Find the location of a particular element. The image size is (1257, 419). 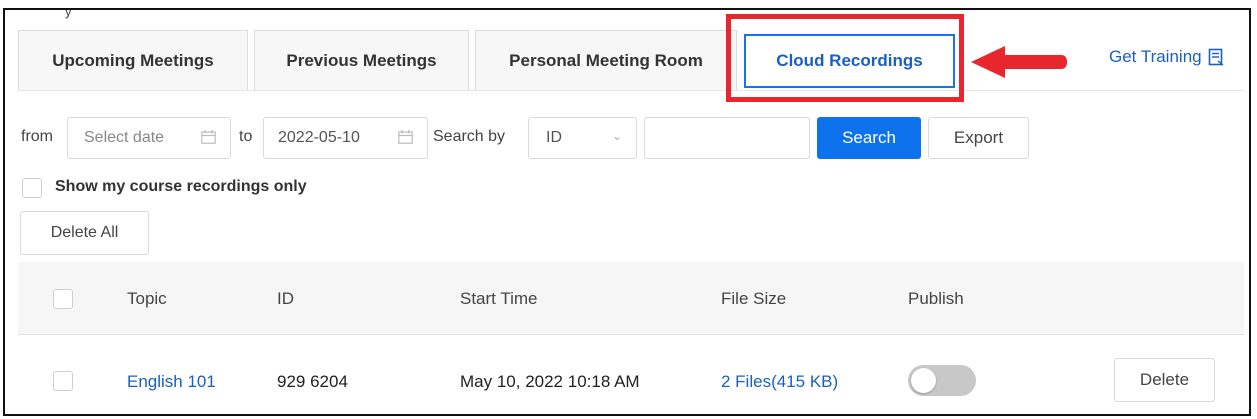

from-date-picker: Select date is located at coordinates (149, 138).